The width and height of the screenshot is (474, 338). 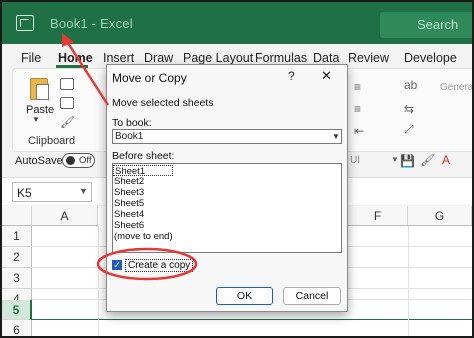 I want to click on autosave-label: AutoSave, so click(x=39, y=161).